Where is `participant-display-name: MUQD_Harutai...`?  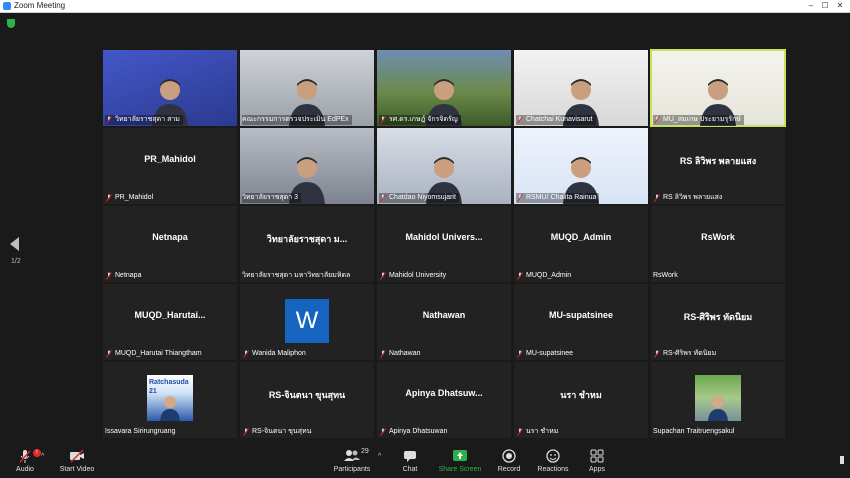 participant-display-name: MUQD_Harutai... is located at coordinates (170, 315).